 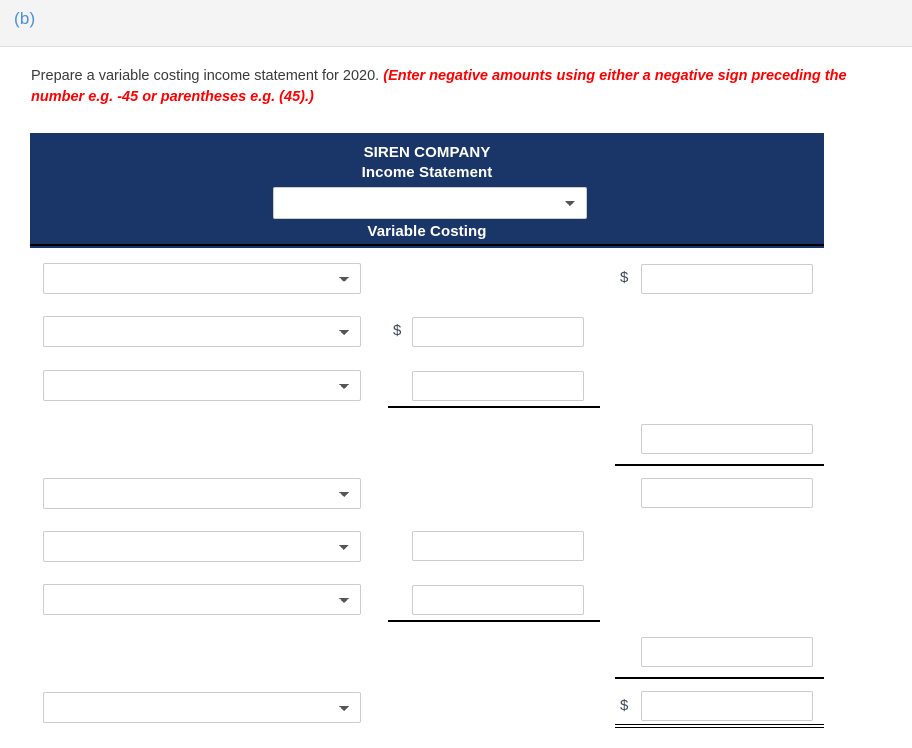 I want to click on amount-input-row-2-mid, so click(x=498, y=332).